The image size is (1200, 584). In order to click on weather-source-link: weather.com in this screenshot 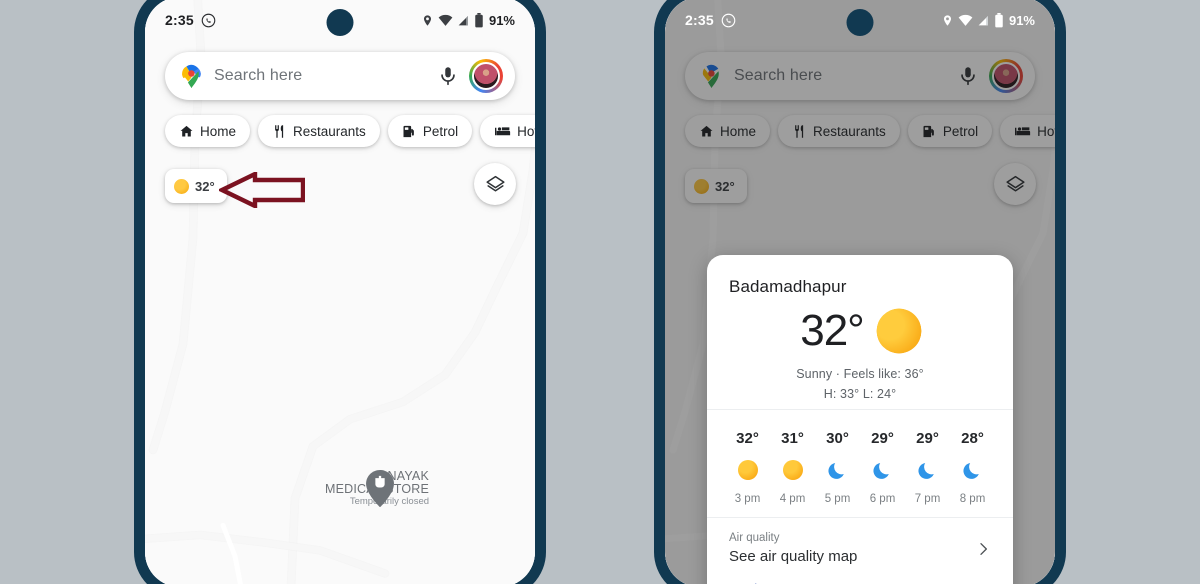, I will do `click(860, 579)`.